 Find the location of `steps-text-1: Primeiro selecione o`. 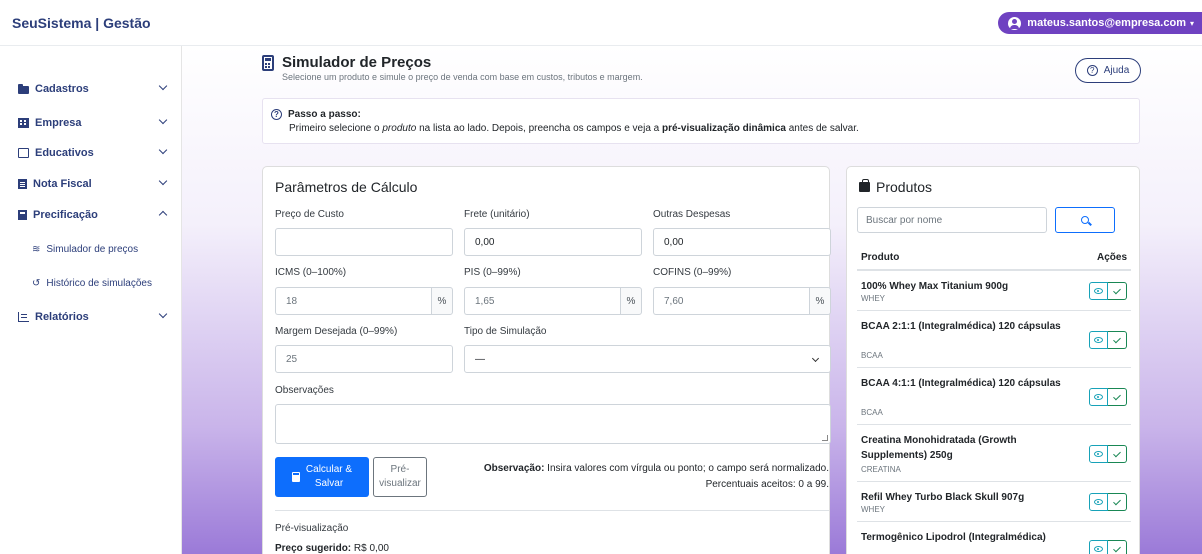

steps-text-1: Primeiro selecione o is located at coordinates (336, 128).